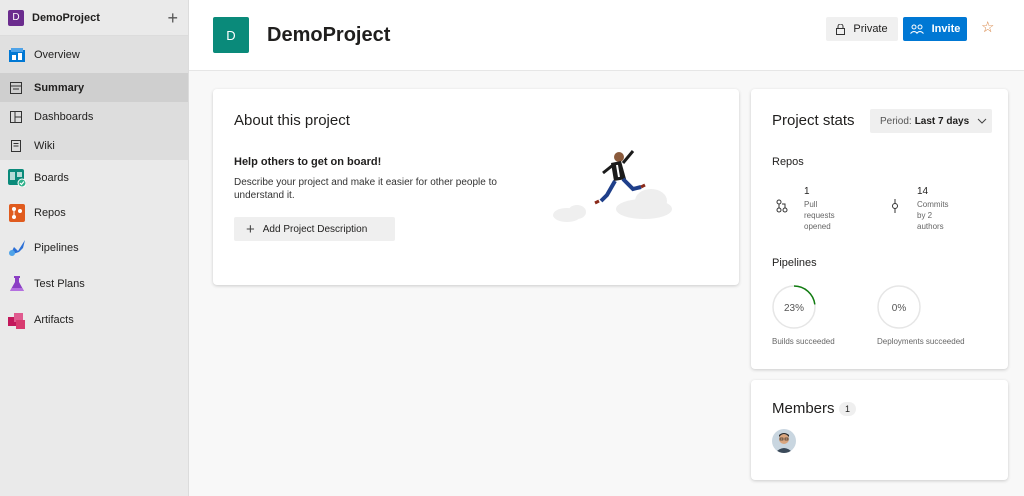 The width and height of the screenshot is (1024, 496). What do you see at coordinates (916, 29) in the screenshot?
I see `invite-icon` at bounding box center [916, 29].